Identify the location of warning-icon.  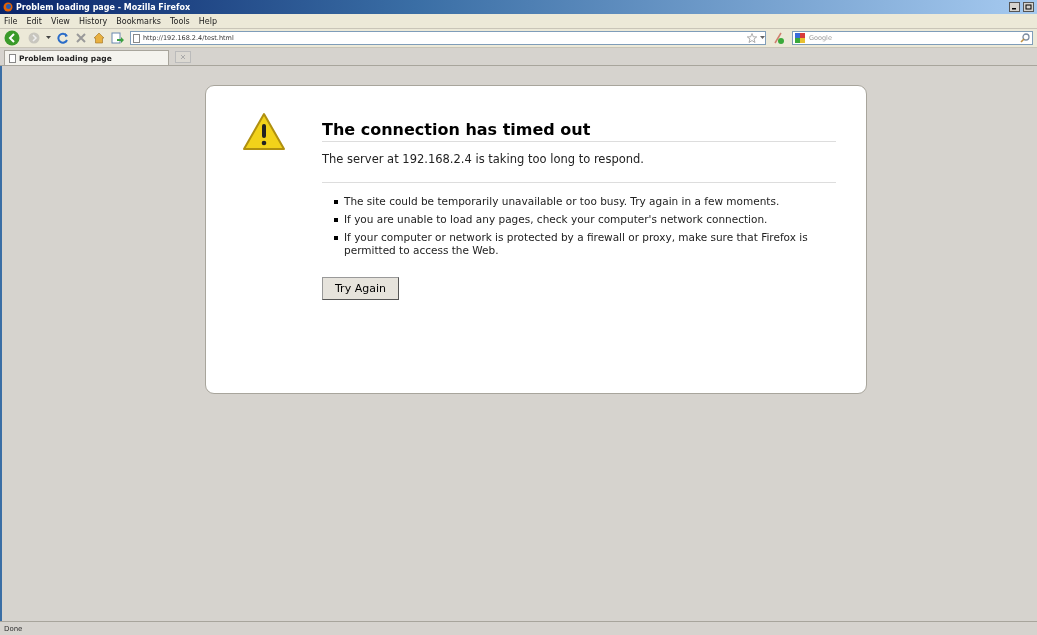
(264, 132).